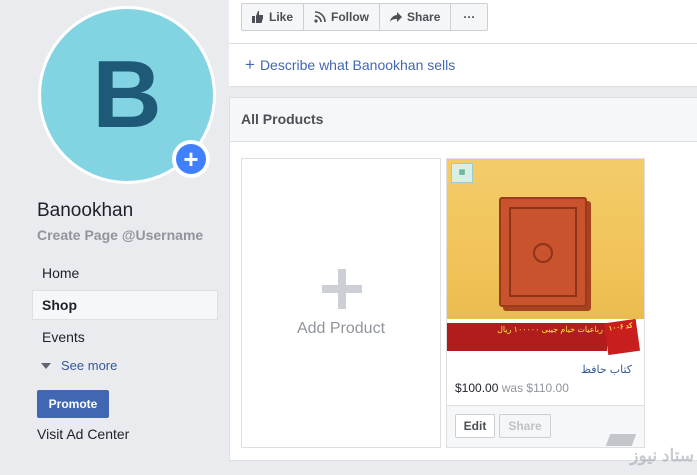  Describe the element at coordinates (606, 369) in the screenshot. I see `product-title: کتاب حافظ` at that location.